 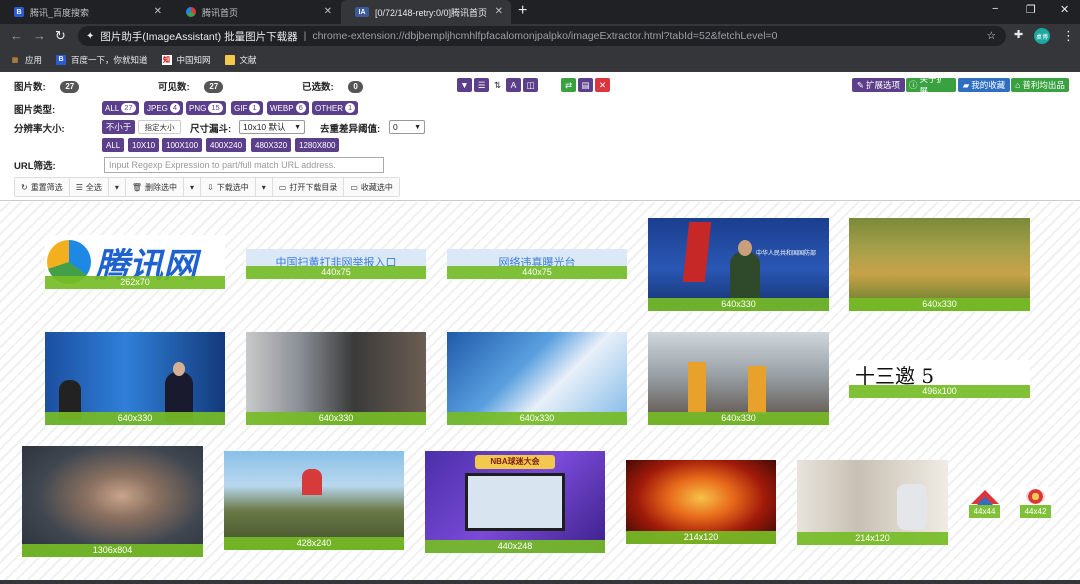 I want to click on reset-filter-button: ↻ 重置筛选, so click(x=42, y=187).